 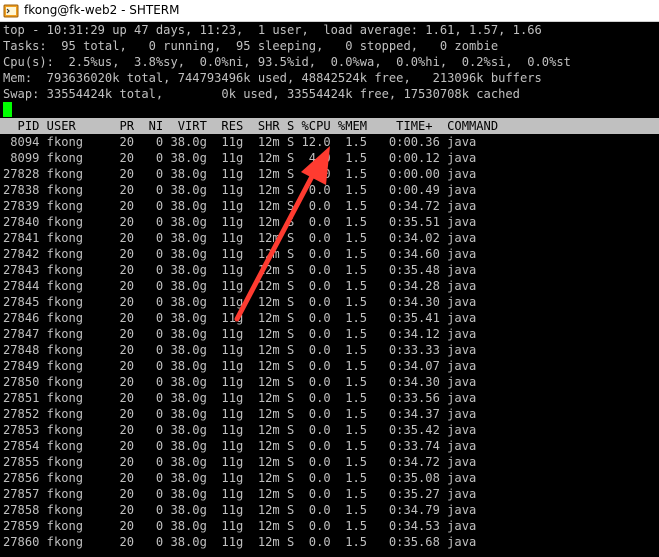 I want to click on window-title: fkong@fk-web2 - SHTERM, so click(x=102, y=10).